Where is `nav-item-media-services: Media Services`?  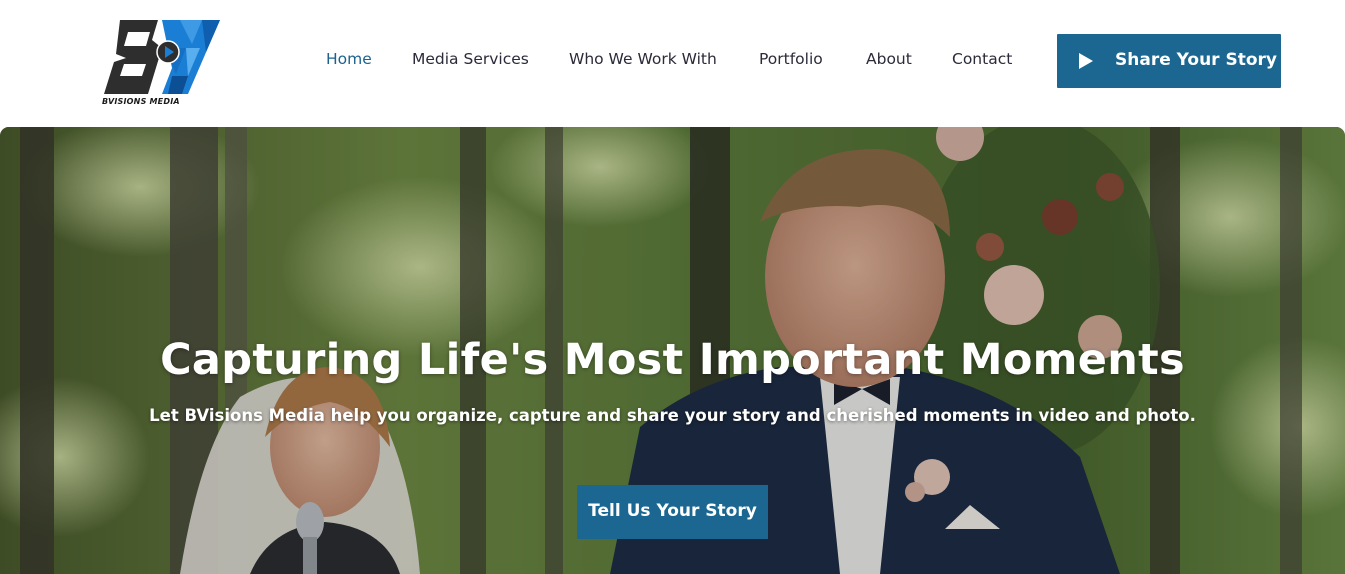 nav-item-media-services: Media Services is located at coordinates (470, 59).